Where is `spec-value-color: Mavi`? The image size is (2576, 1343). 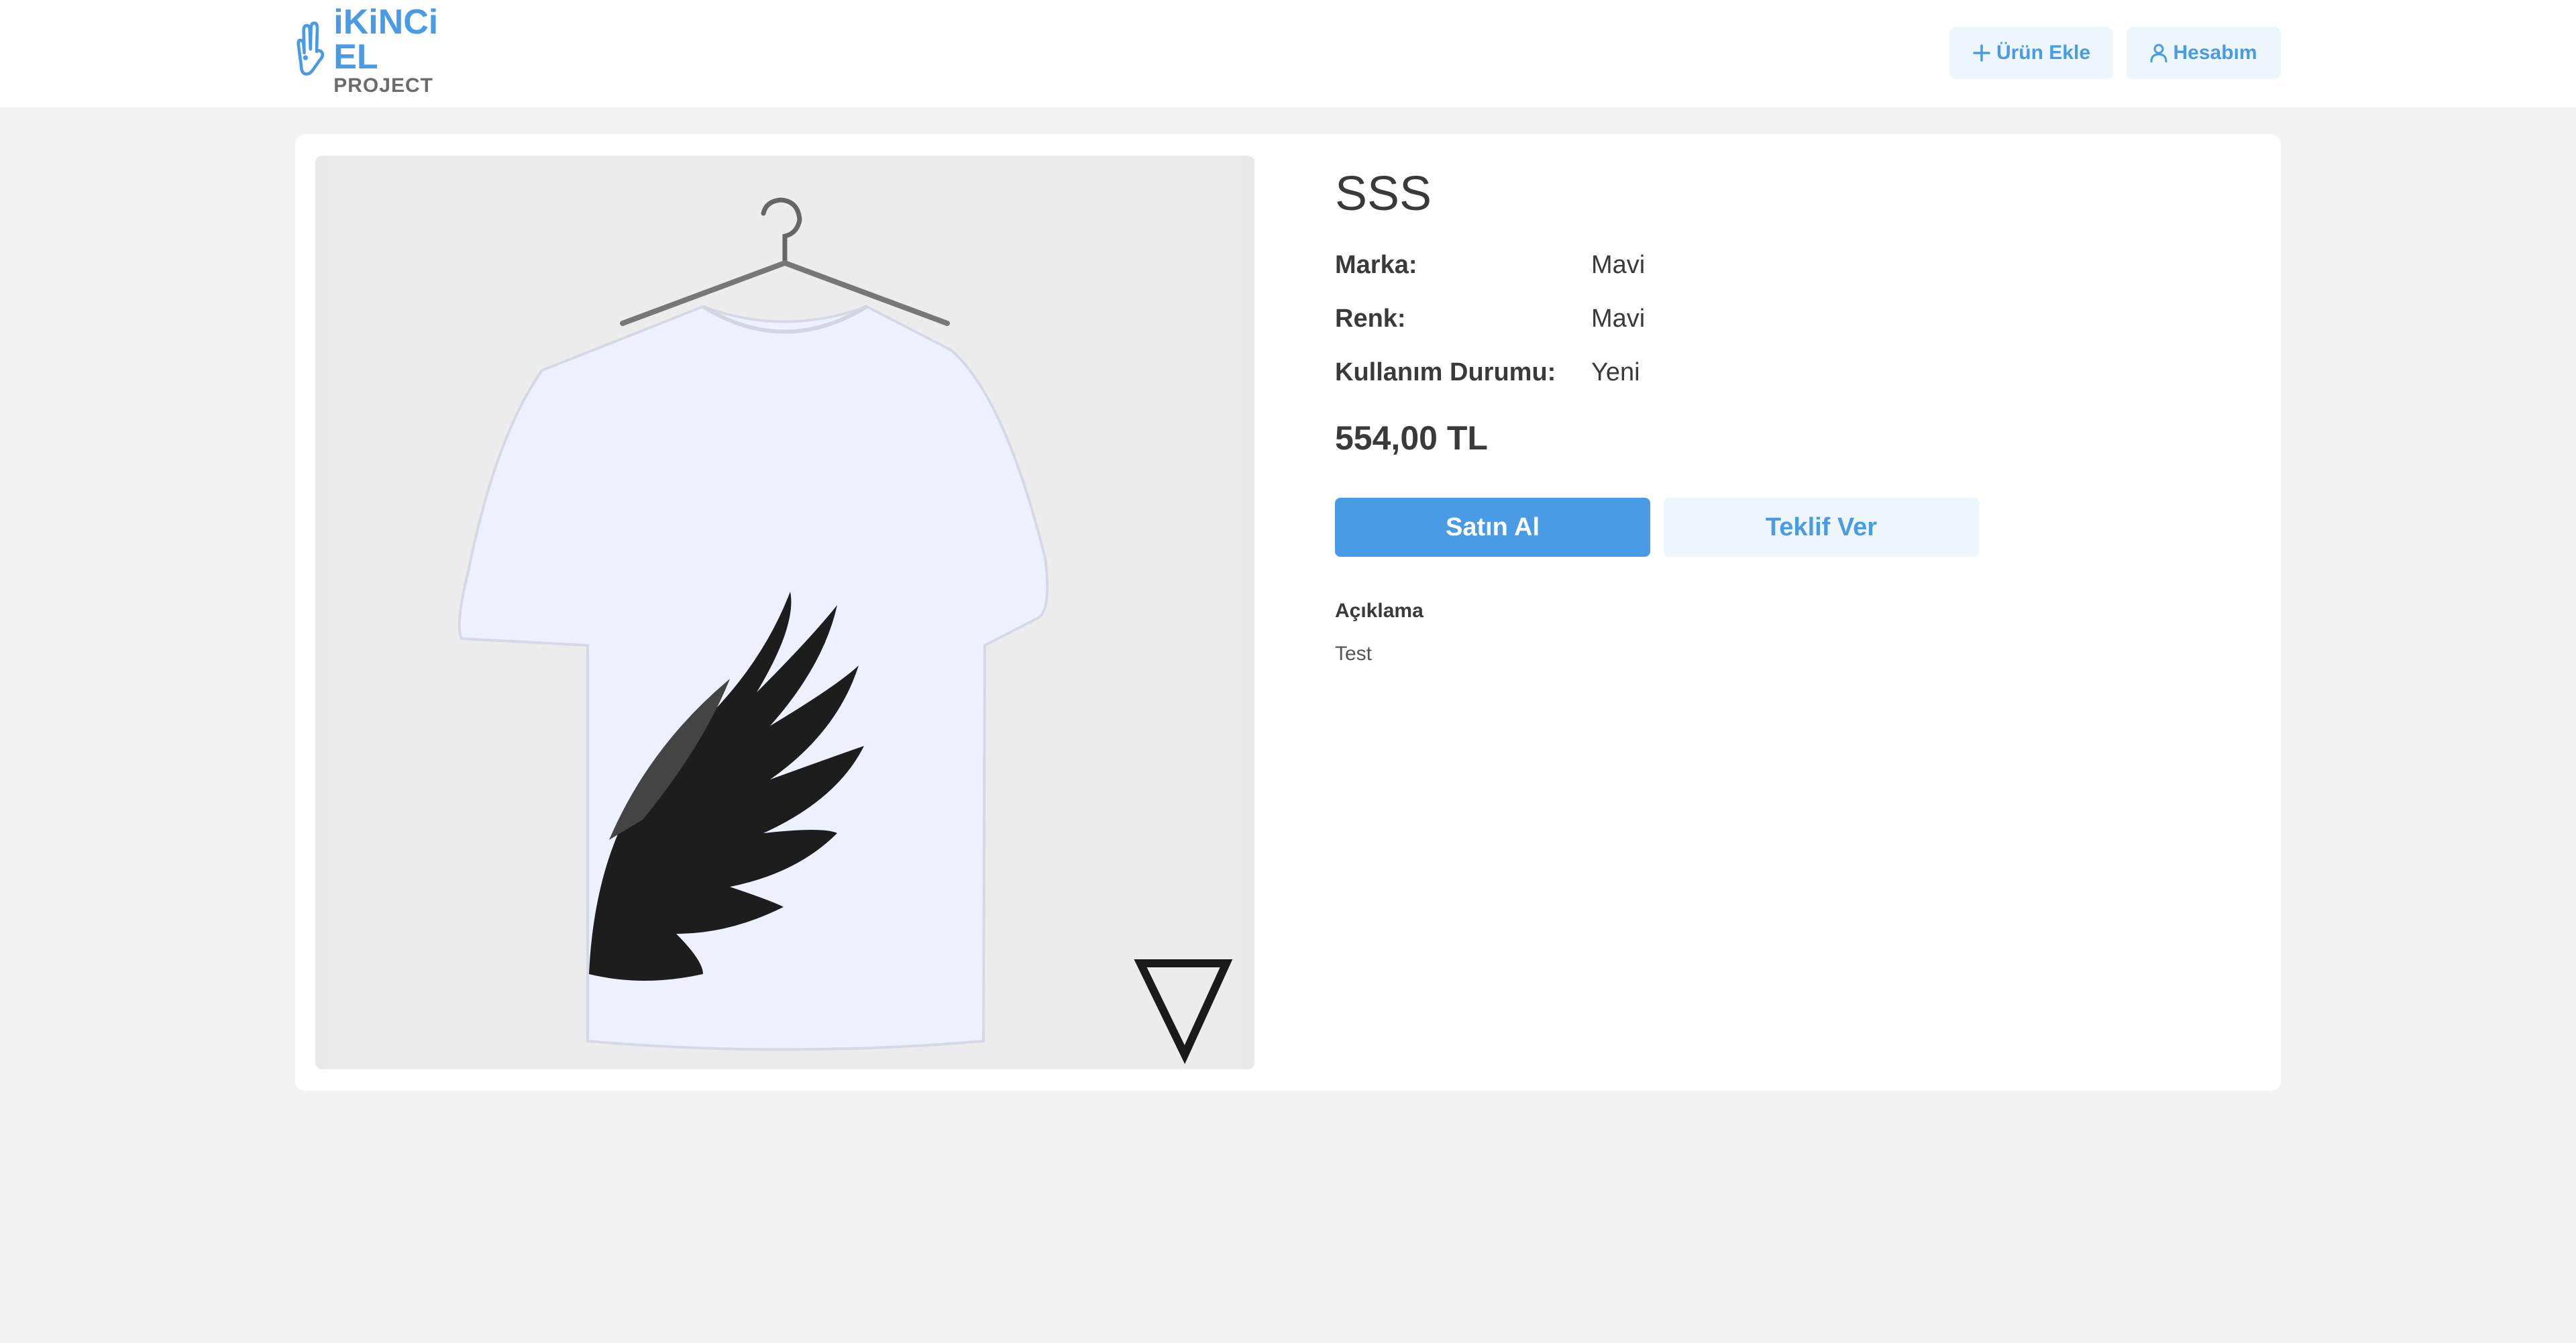 spec-value-color: Mavi is located at coordinates (1618, 319).